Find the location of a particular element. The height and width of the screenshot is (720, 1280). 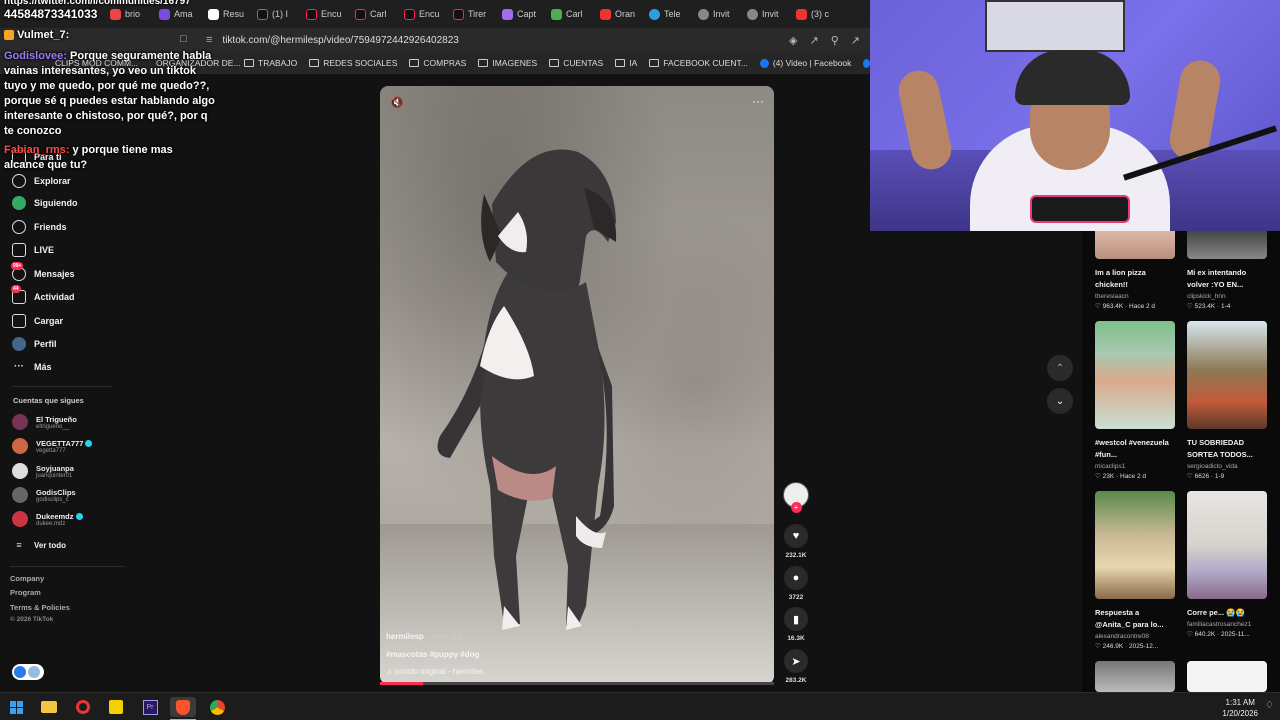

browser-tab: Tirer is located at coordinates (477, 14).